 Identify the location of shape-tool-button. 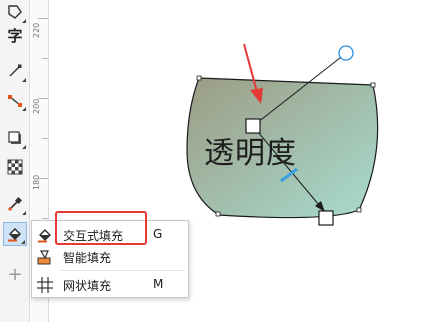
(15, 12).